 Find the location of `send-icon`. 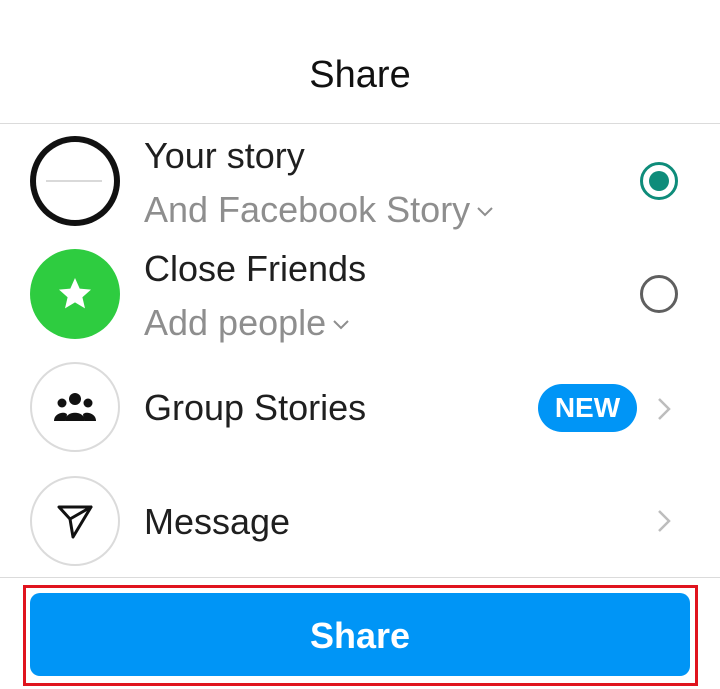

send-icon is located at coordinates (75, 522).